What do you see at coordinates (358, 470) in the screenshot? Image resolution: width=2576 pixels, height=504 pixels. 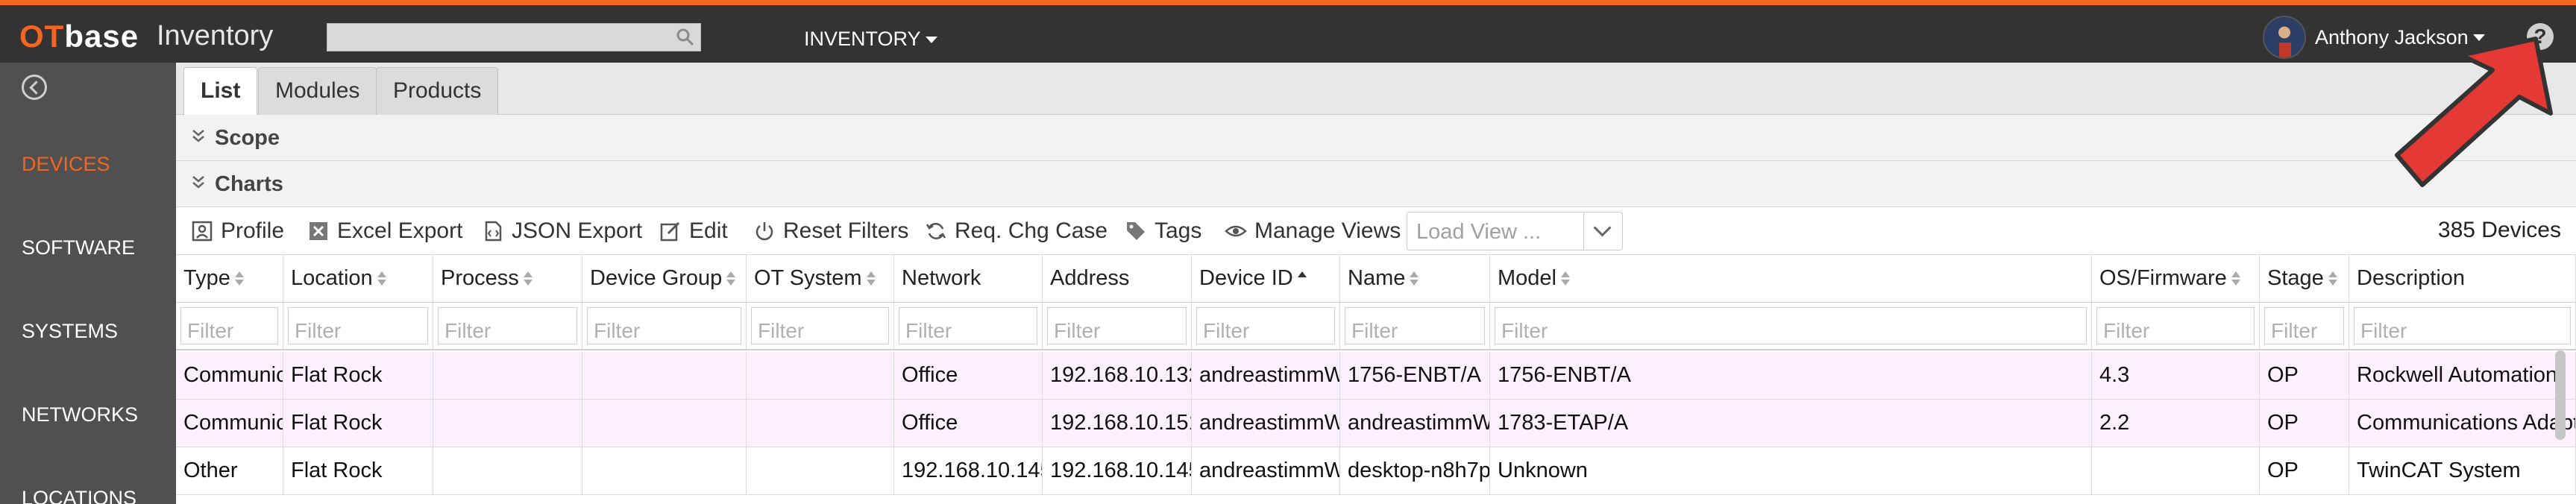 I see `table-cell: Flat Rock` at bounding box center [358, 470].